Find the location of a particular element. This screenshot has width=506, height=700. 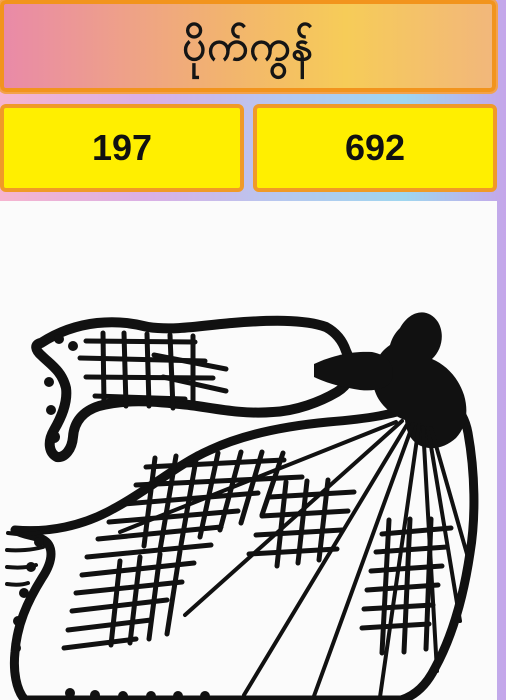

number-row: 197 692 is located at coordinates (253, 148).